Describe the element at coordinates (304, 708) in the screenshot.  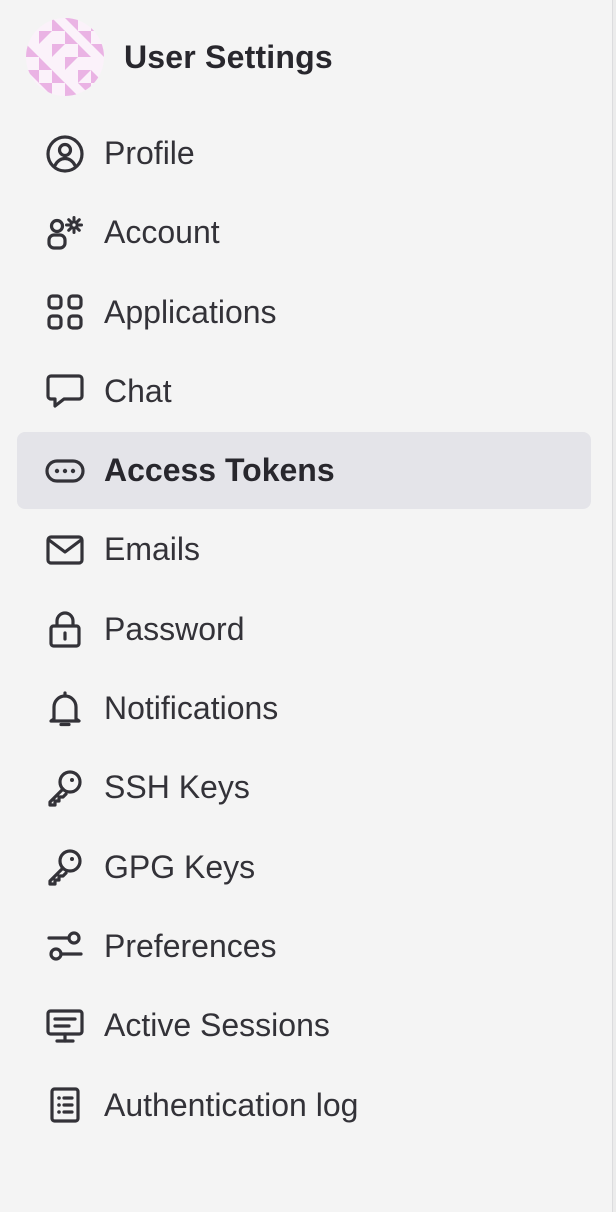
I see `sidebar-item-notifications: Notifications` at that location.